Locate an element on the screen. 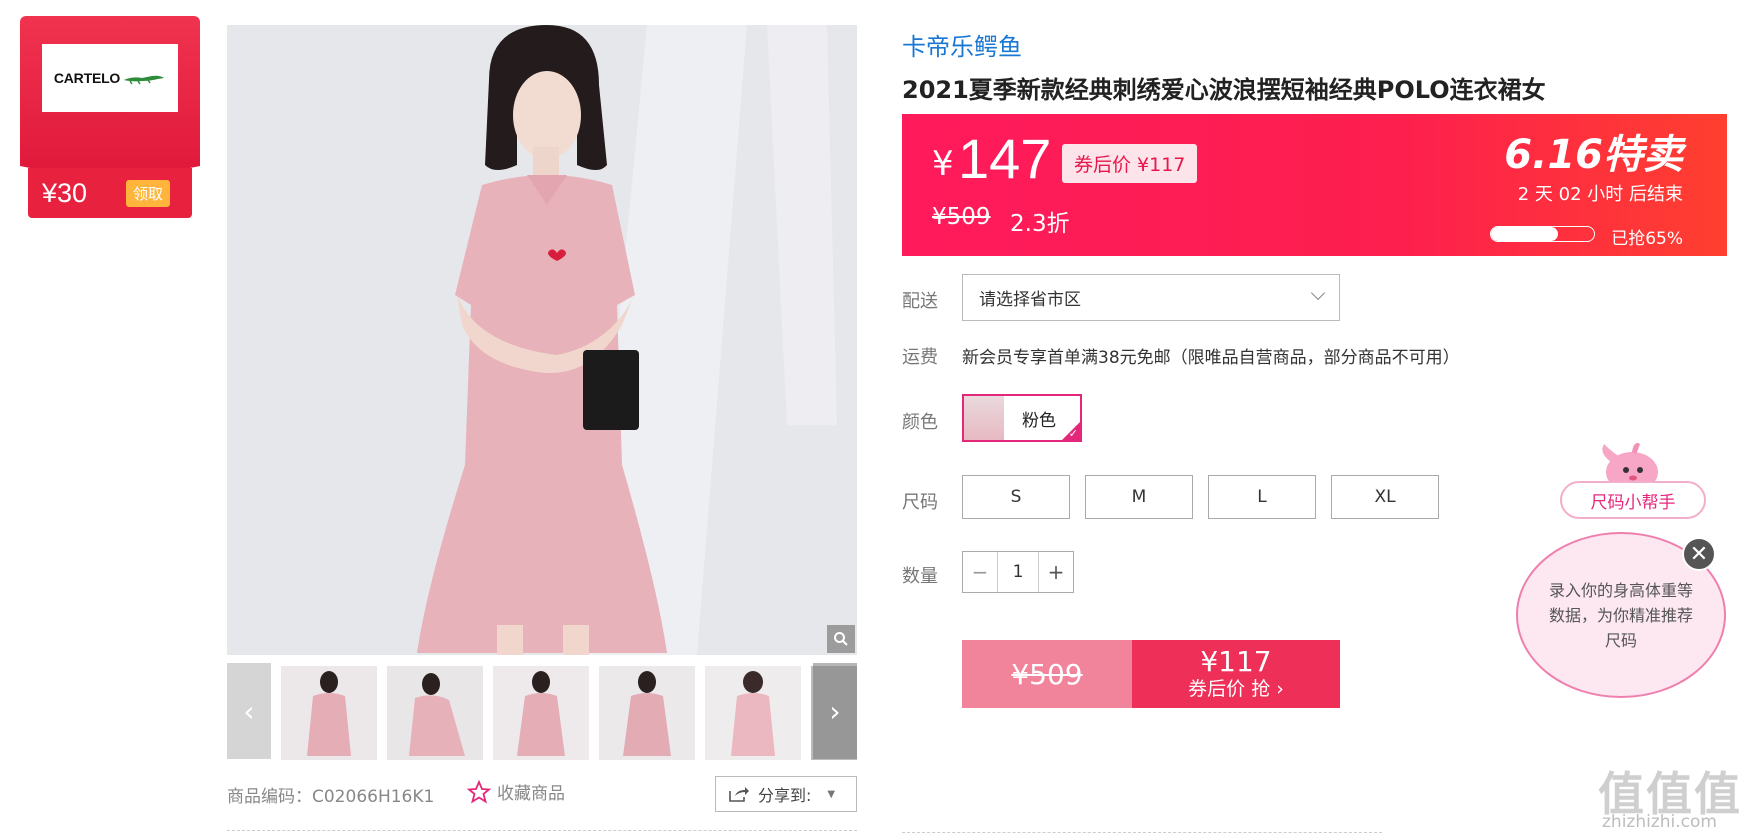 The image size is (1746, 840). star-icon is located at coordinates (479, 791).